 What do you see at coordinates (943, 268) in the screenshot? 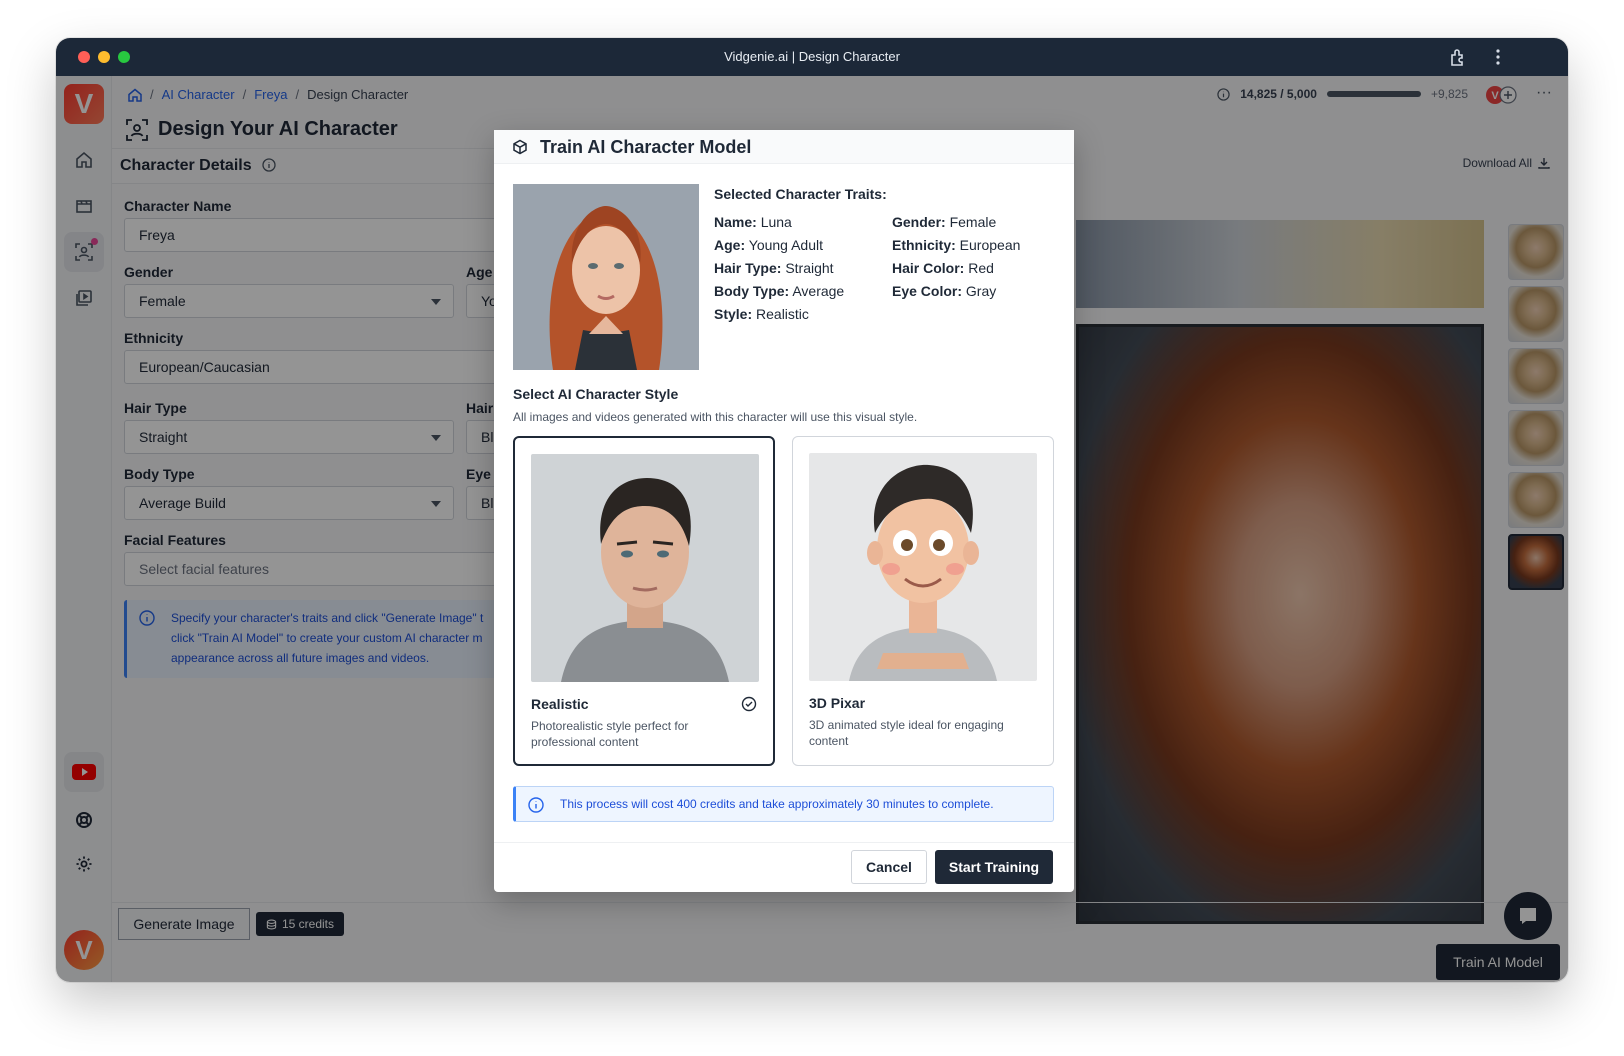
I see `trait-hair-color: Hair Color: Red` at bounding box center [943, 268].